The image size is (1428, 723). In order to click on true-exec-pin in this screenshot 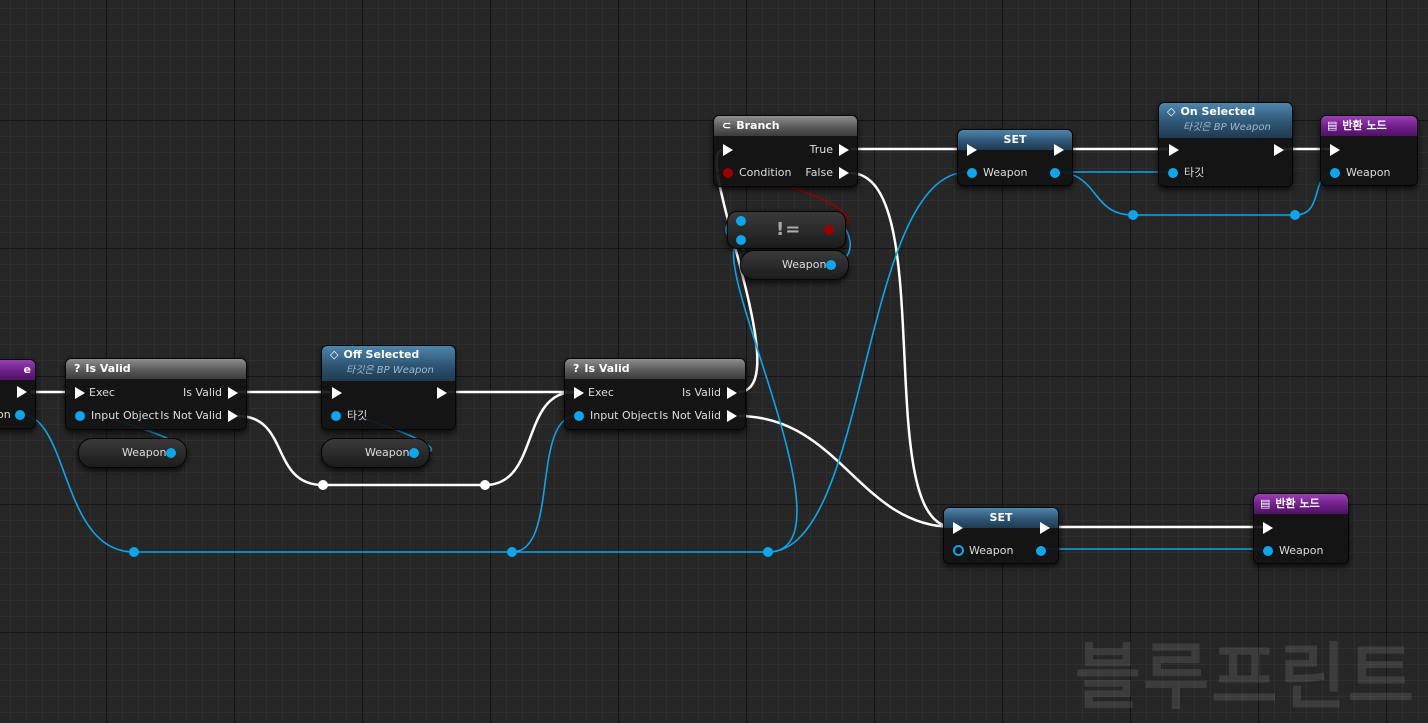, I will do `click(844, 150)`.